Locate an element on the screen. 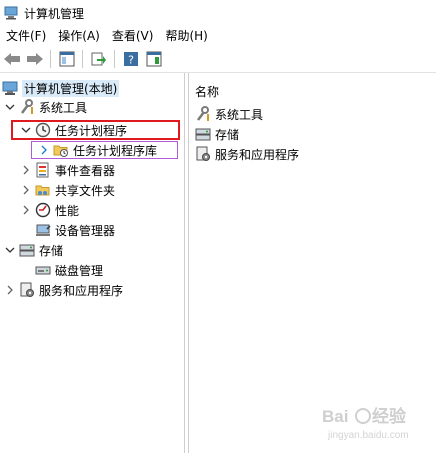 The width and height of the screenshot is (436, 453). tree-label: 系统工具 is located at coordinates (63, 107).